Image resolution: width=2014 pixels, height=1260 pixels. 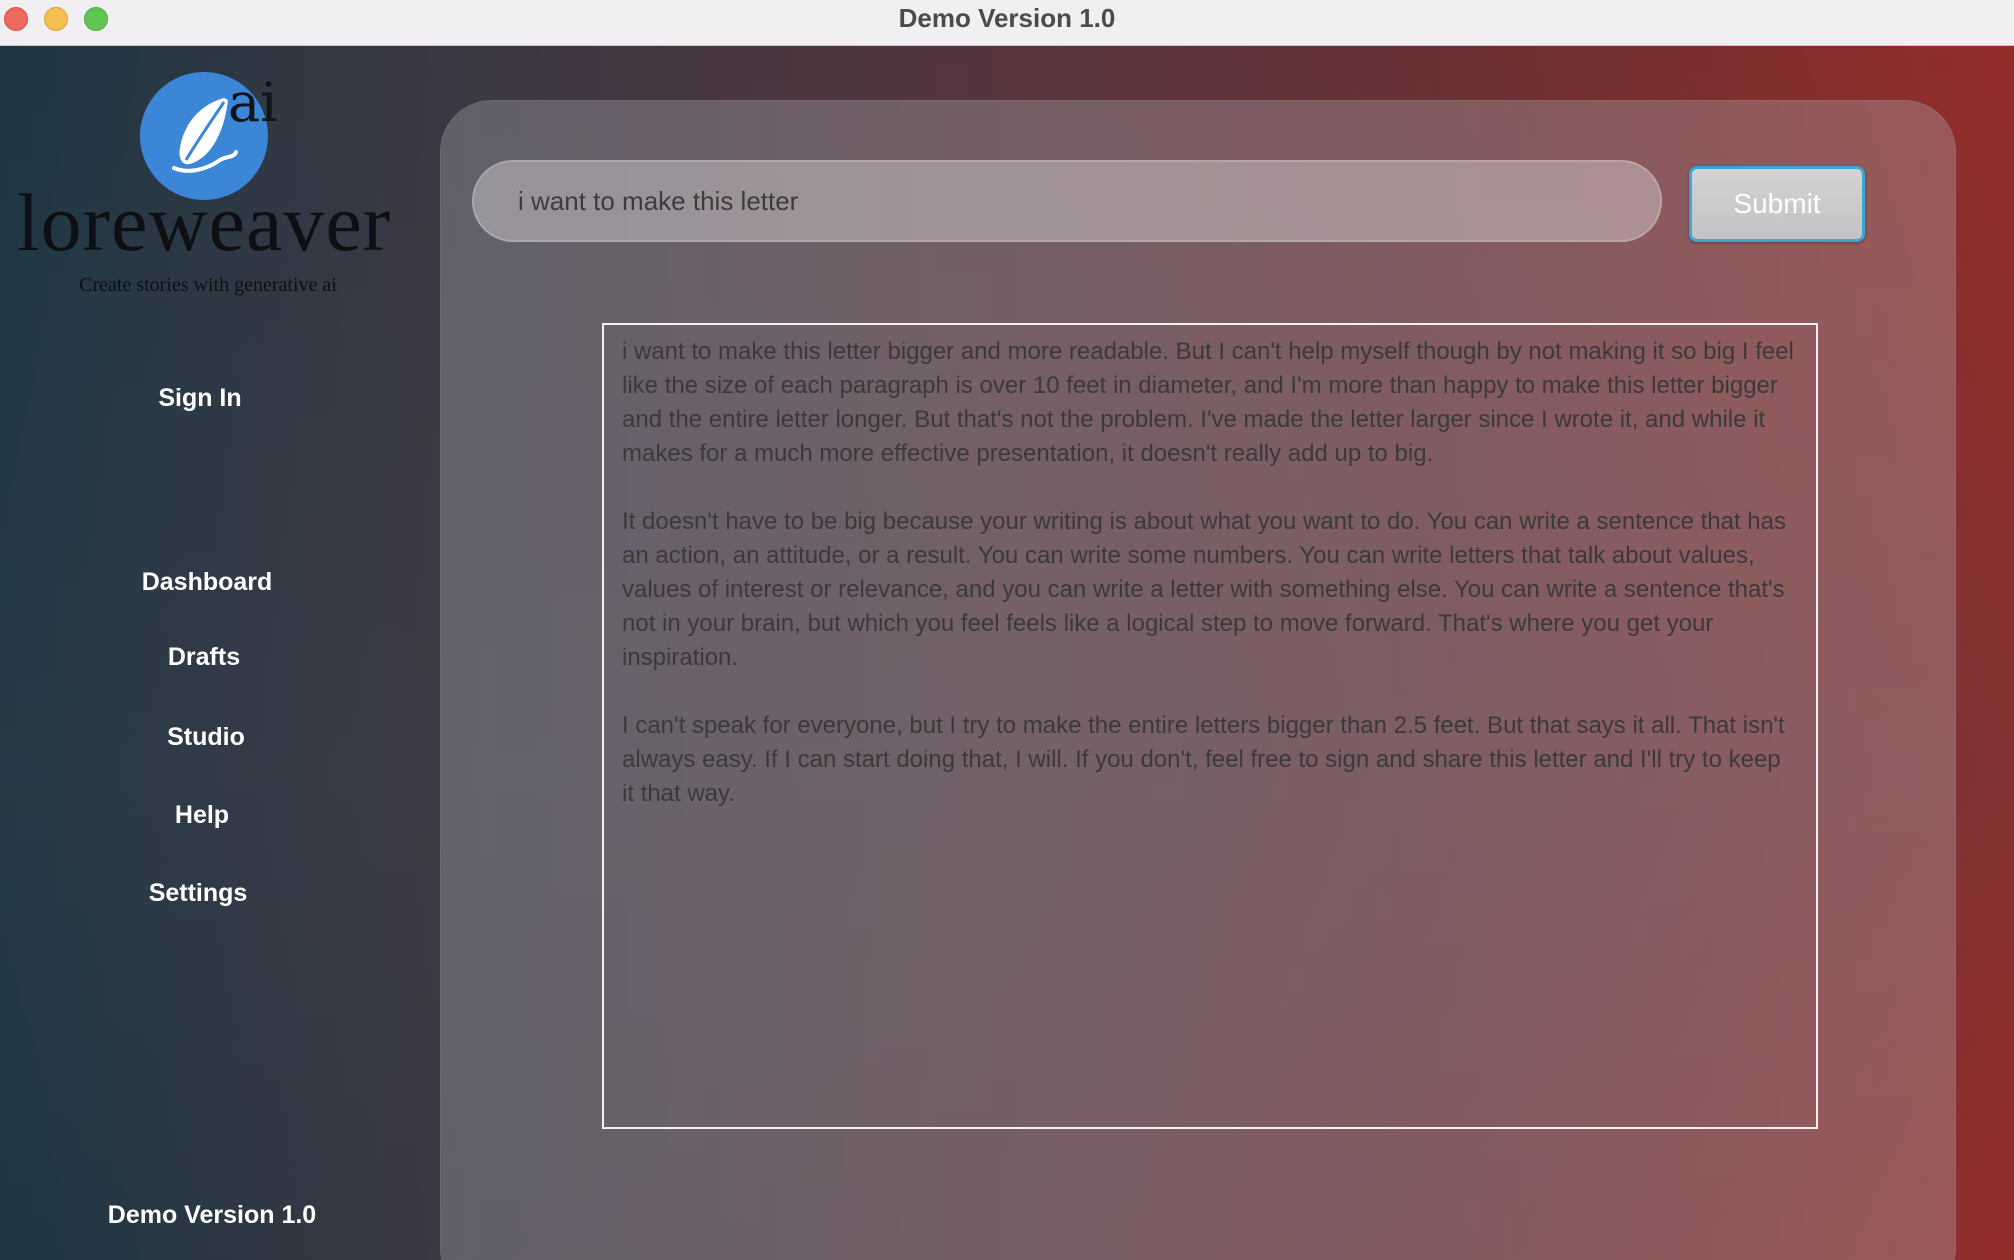 I want to click on window-titlebar: Demo Version 1.0, so click(x=1007, y=23).